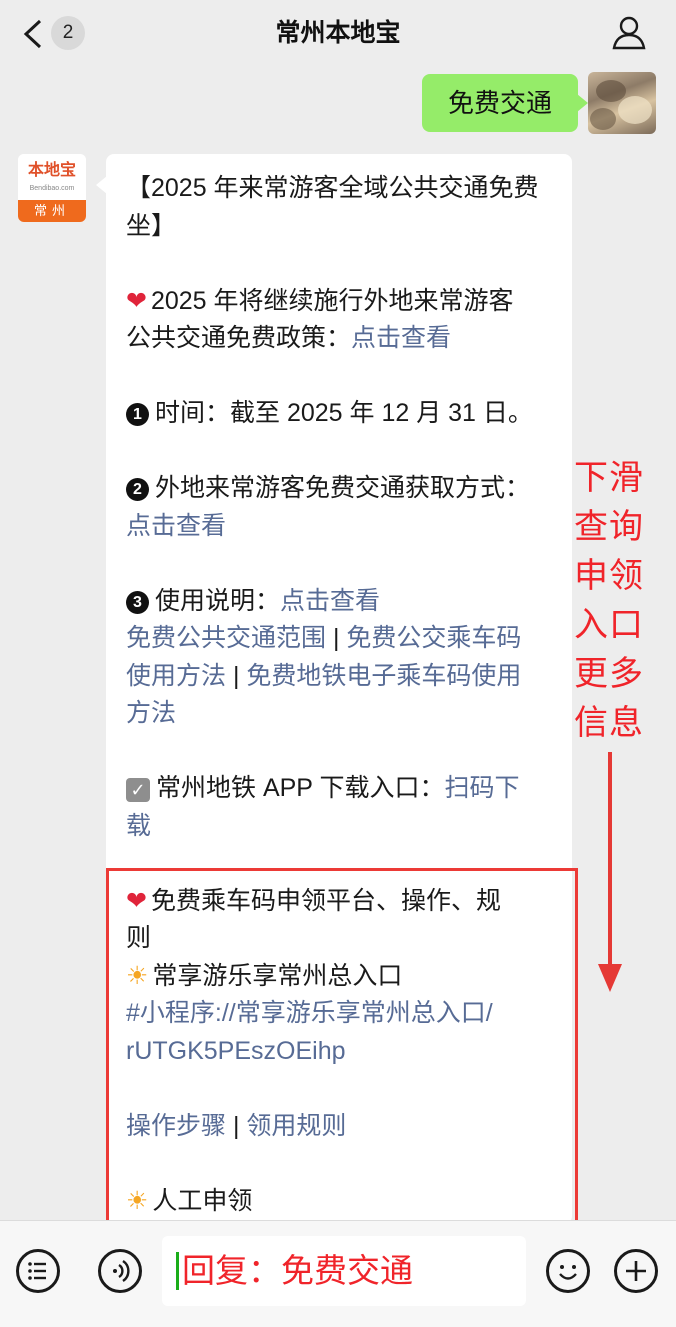 Image resolution: width=676 pixels, height=1327 pixels. Describe the element at coordinates (52, 211) in the screenshot. I see `bot-city-label: 常州` at that location.